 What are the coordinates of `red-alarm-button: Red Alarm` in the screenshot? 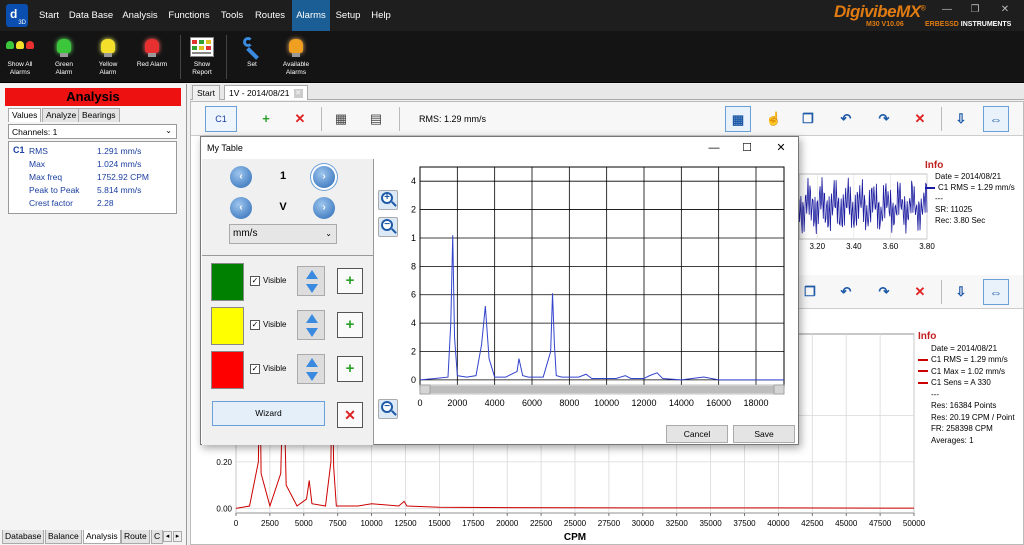 It's located at (152, 58).